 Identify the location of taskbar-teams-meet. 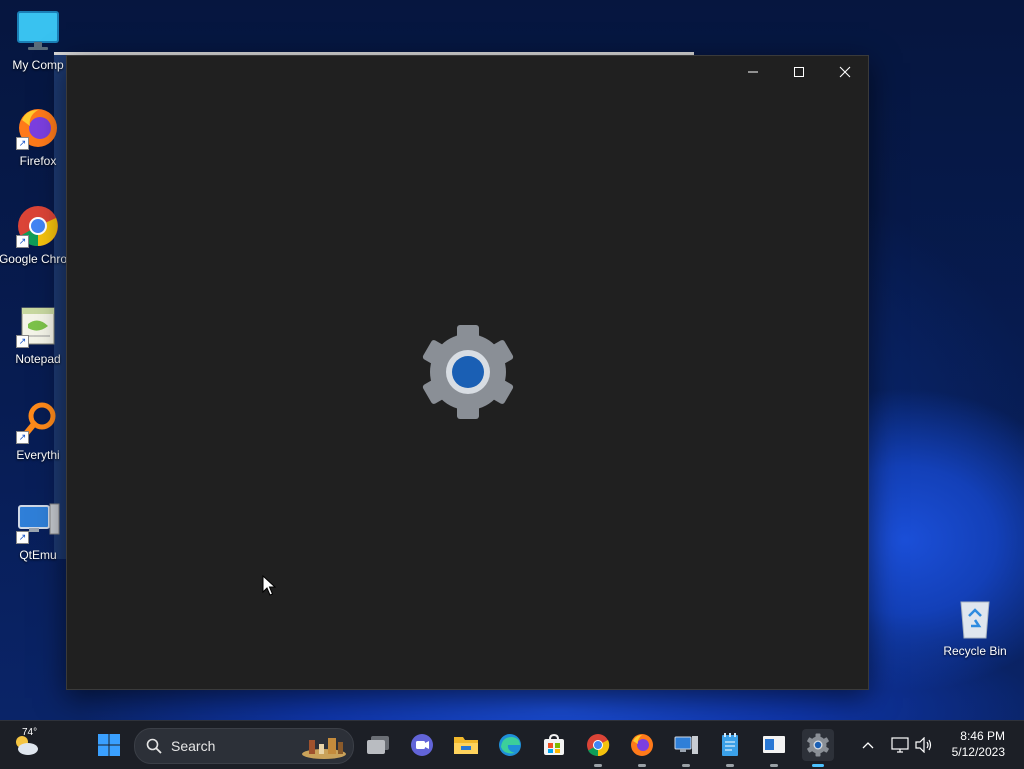
(422, 745).